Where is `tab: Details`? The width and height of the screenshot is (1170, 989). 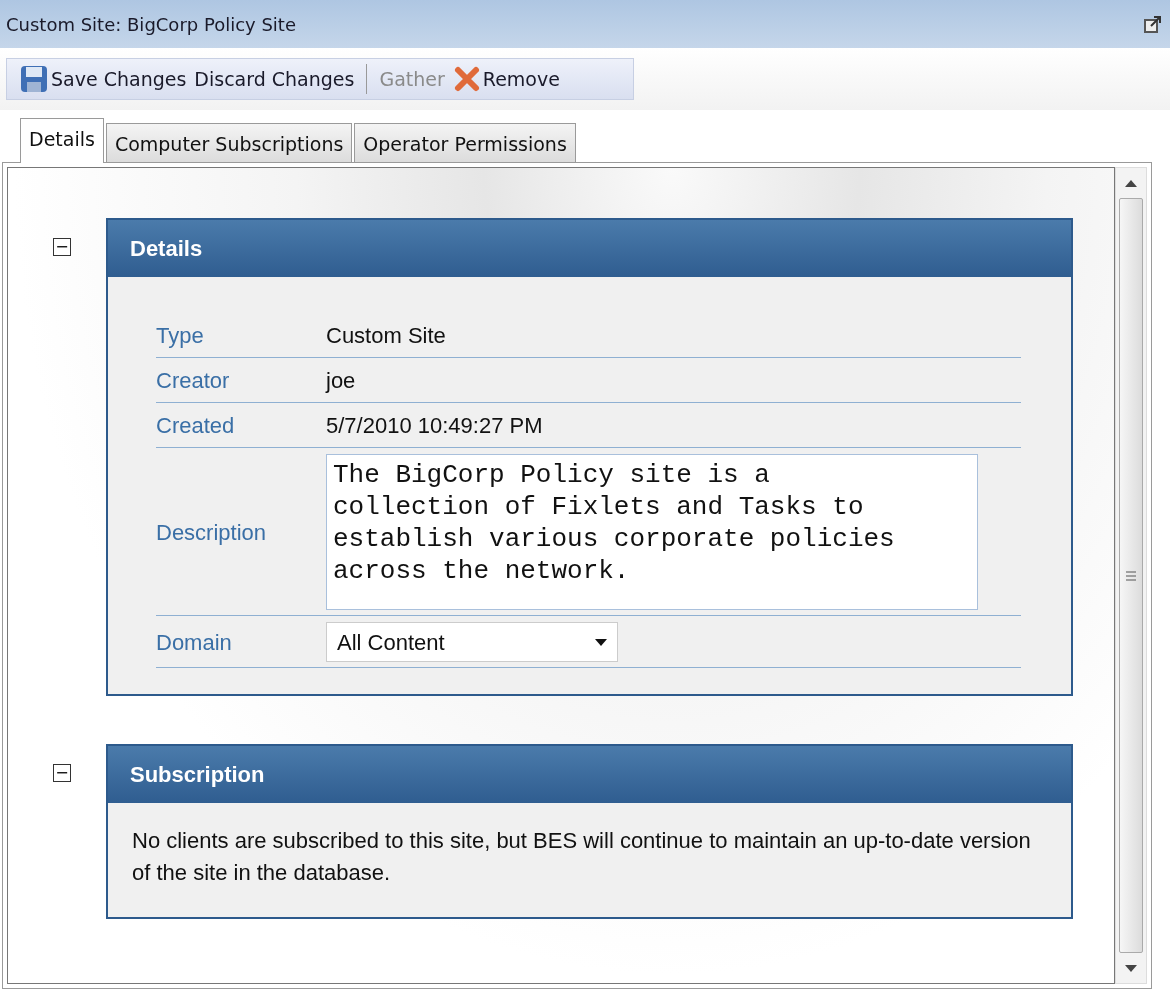 tab: Details is located at coordinates (62, 140).